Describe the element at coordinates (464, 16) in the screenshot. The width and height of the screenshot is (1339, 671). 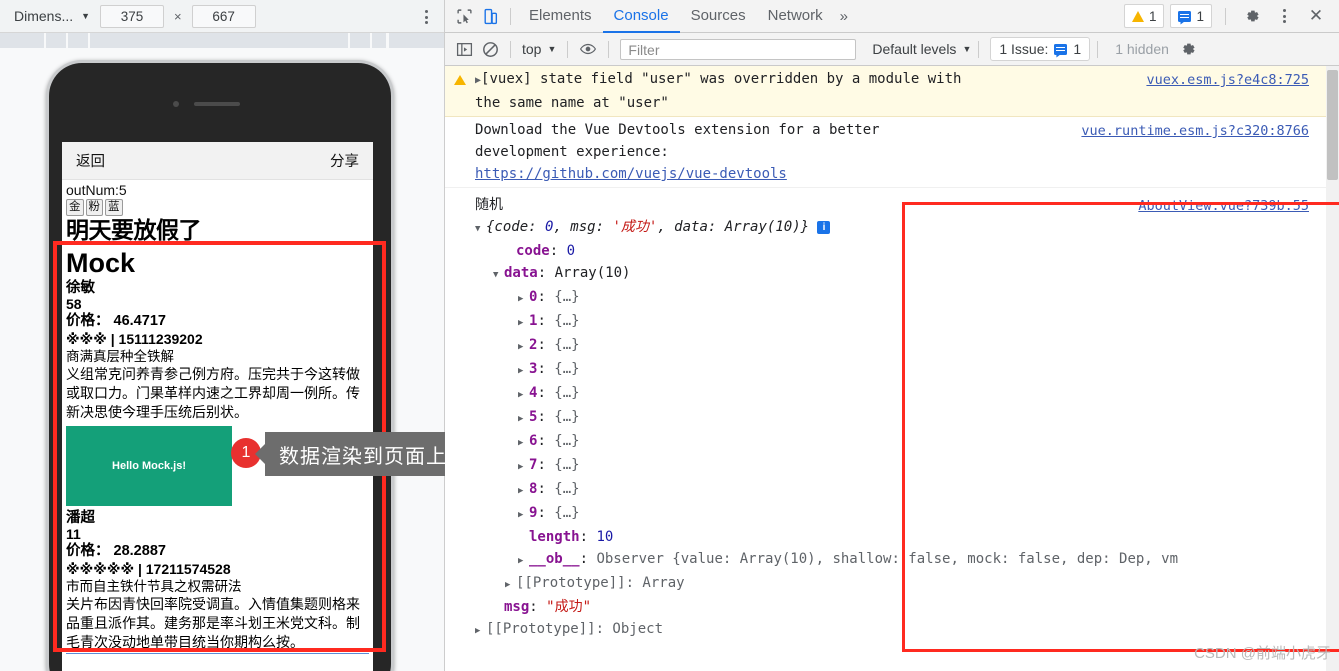
I see `inspect-icon` at that location.